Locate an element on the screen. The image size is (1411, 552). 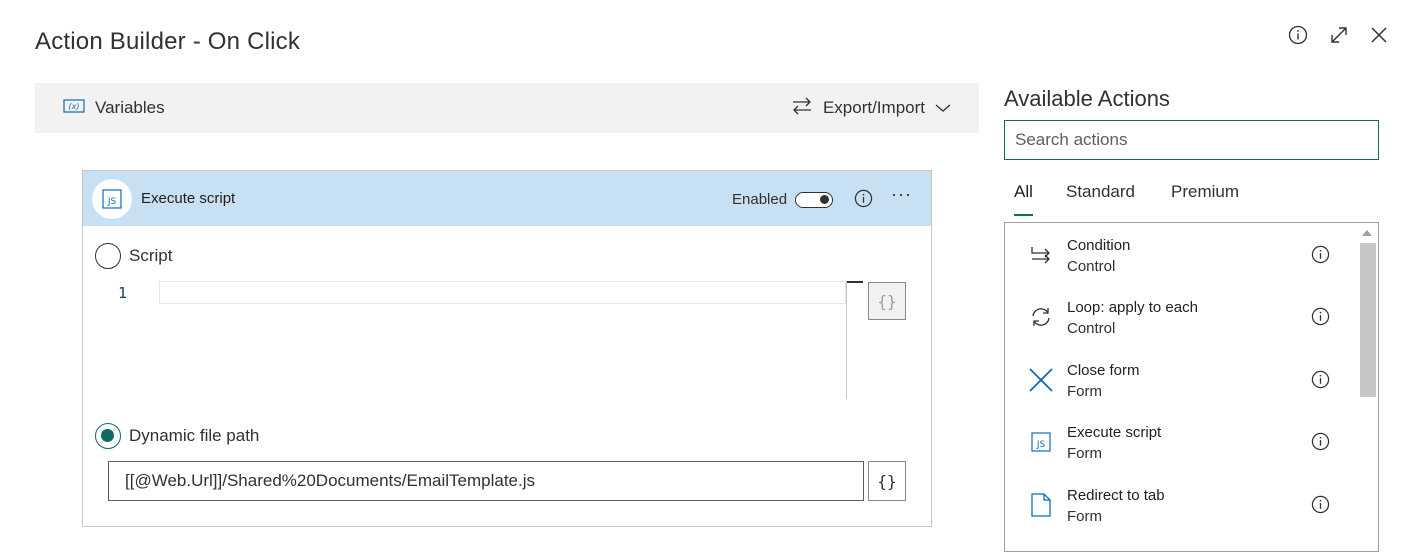
close-form-icon is located at coordinates (1041, 380).